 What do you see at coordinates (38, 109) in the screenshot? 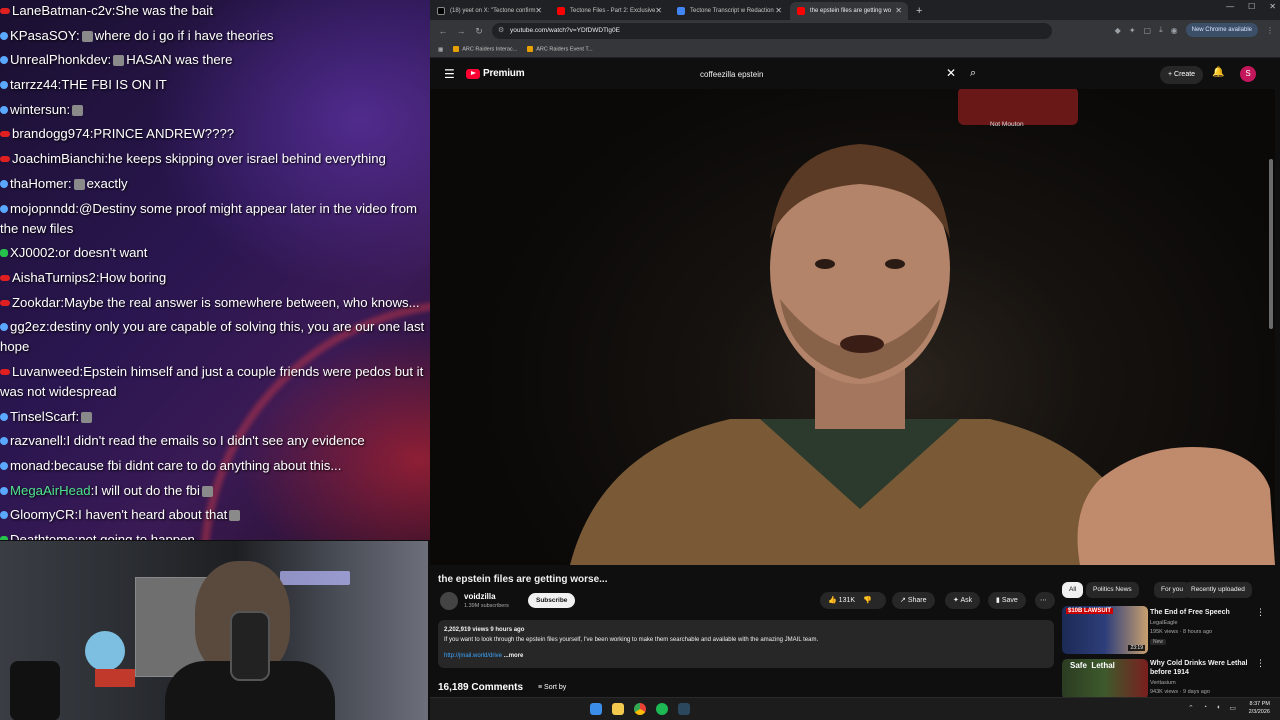
I see `chat-username: wintersun` at bounding box center [38, 109].